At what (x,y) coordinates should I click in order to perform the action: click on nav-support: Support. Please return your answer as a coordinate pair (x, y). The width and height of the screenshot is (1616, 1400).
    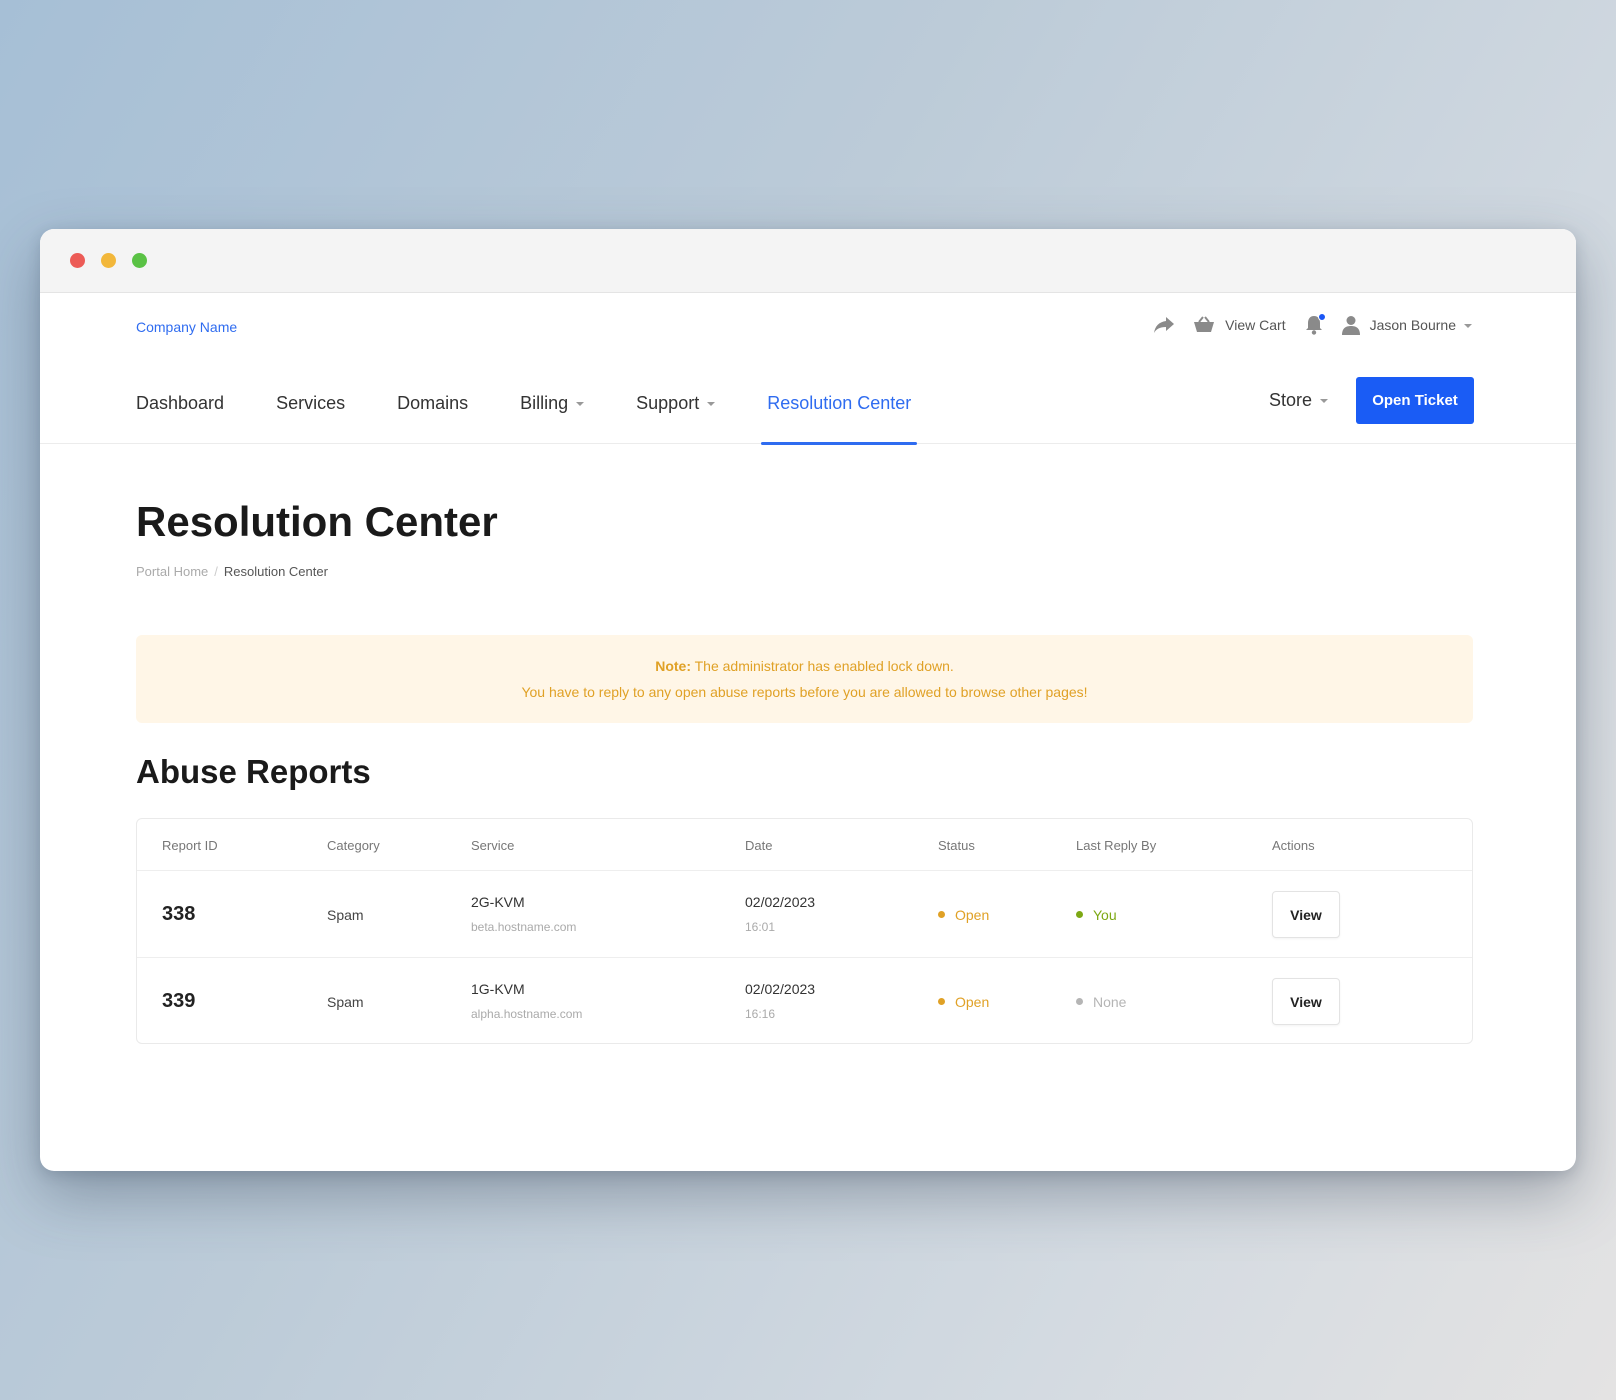
    Looking at the image, I should click on (676, 403).